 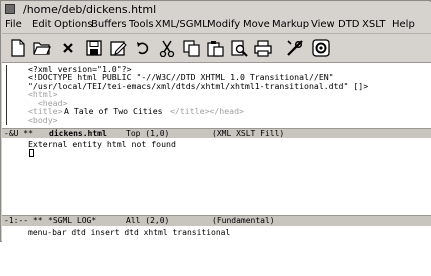 What do you see at coordinates (68, 48) in the screenshot?
I see `close-x-icon` at bounding box center [68, 48].